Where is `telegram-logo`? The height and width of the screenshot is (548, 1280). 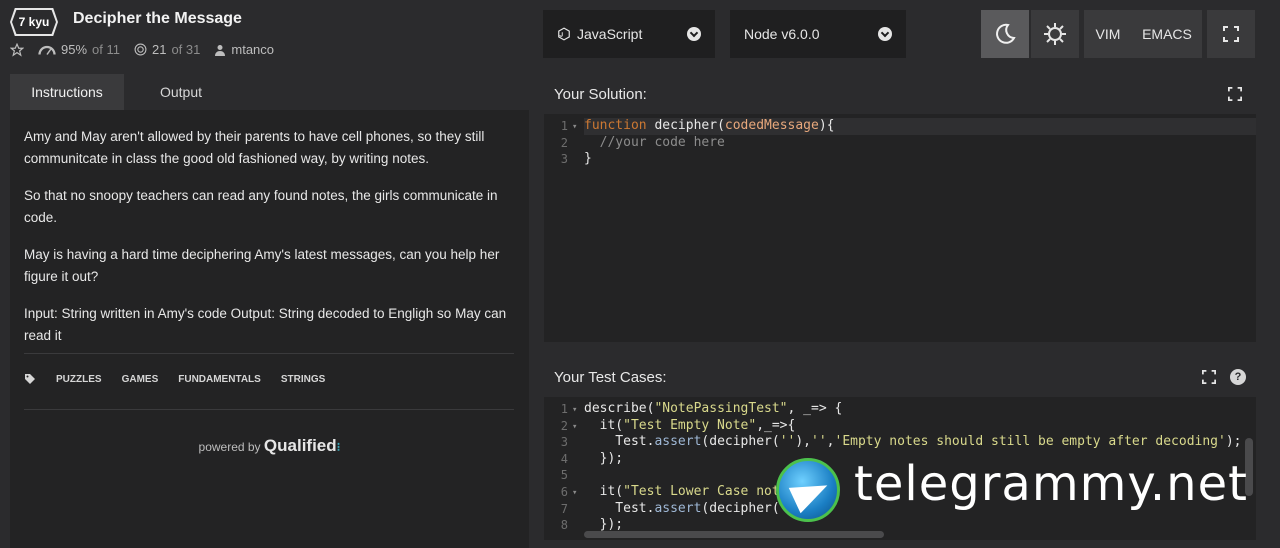 telegram-logo is located at coordinates (808, 490).